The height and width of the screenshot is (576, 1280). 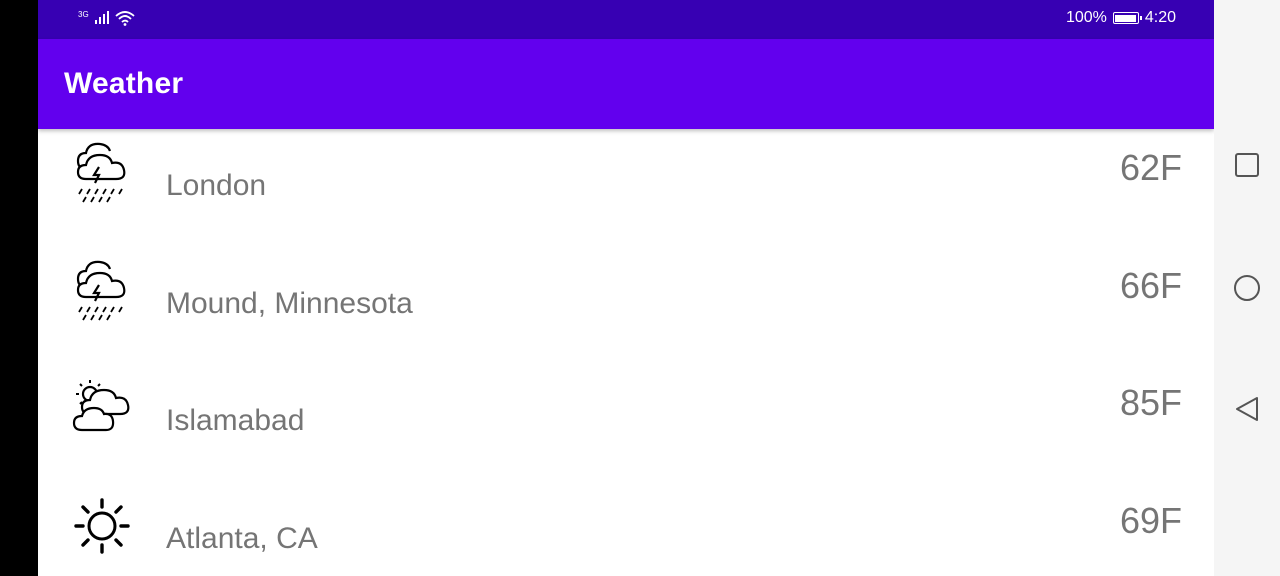 I want to click on wifi-icon, so click(x=125, y=20).